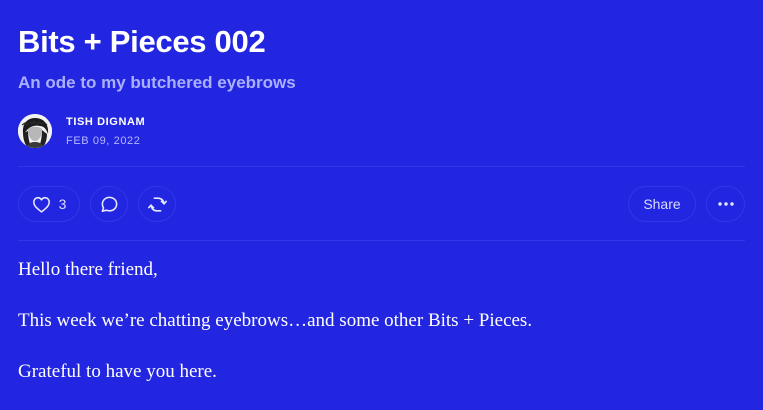 The width and height of the screenshot is (763, 410). I want to click on share-button: Share, so click(662, 204).